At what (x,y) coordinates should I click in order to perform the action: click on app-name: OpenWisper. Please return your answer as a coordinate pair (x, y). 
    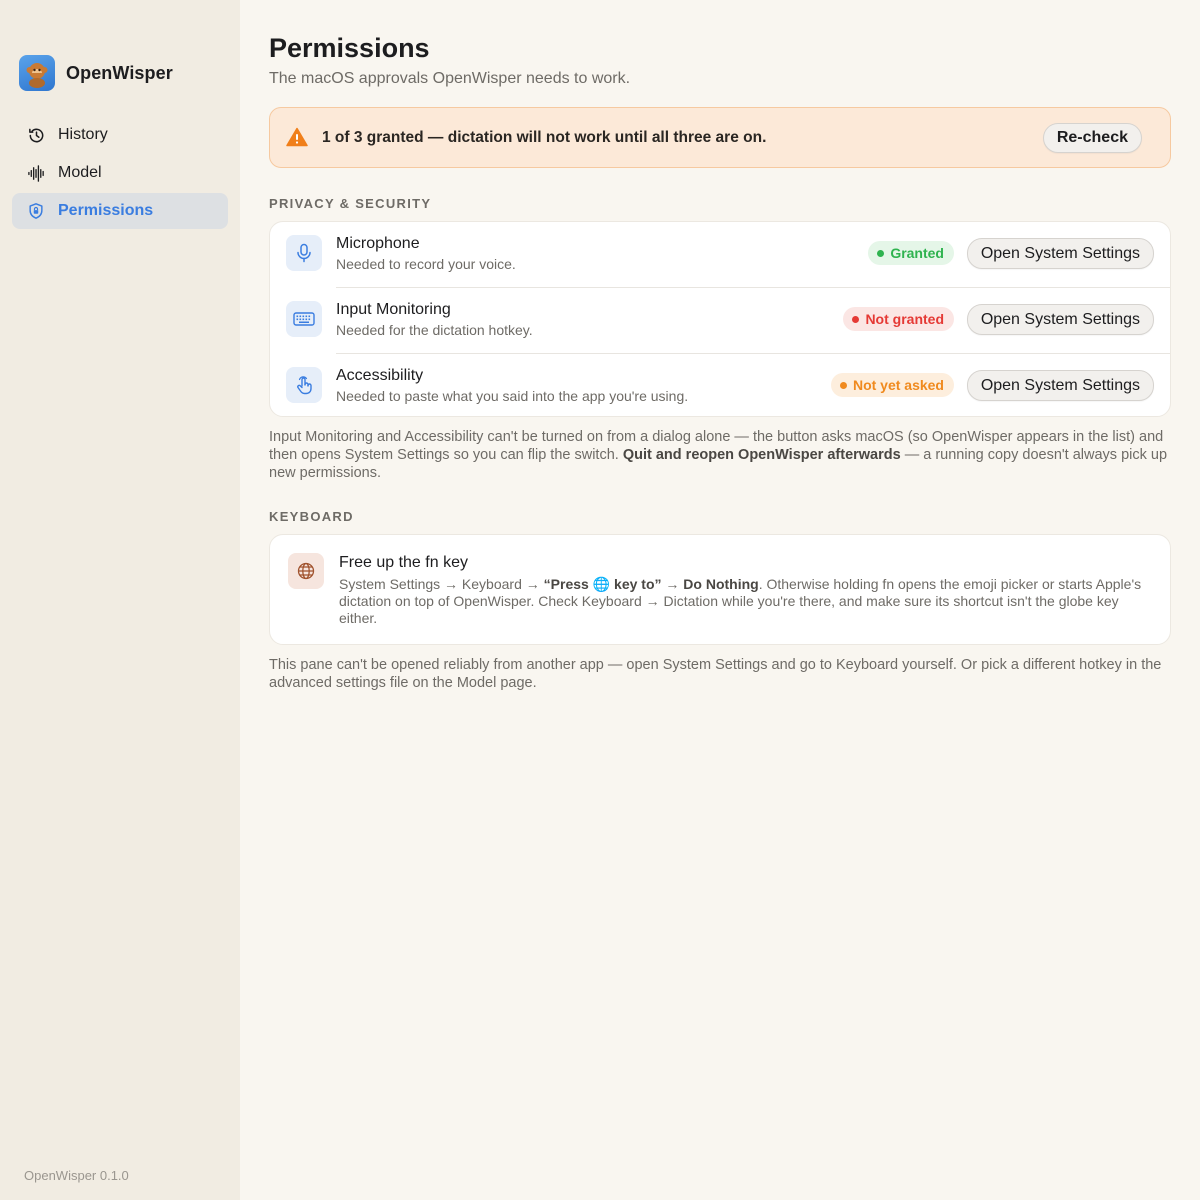
    Looking at the image, I should click on (119, 72).